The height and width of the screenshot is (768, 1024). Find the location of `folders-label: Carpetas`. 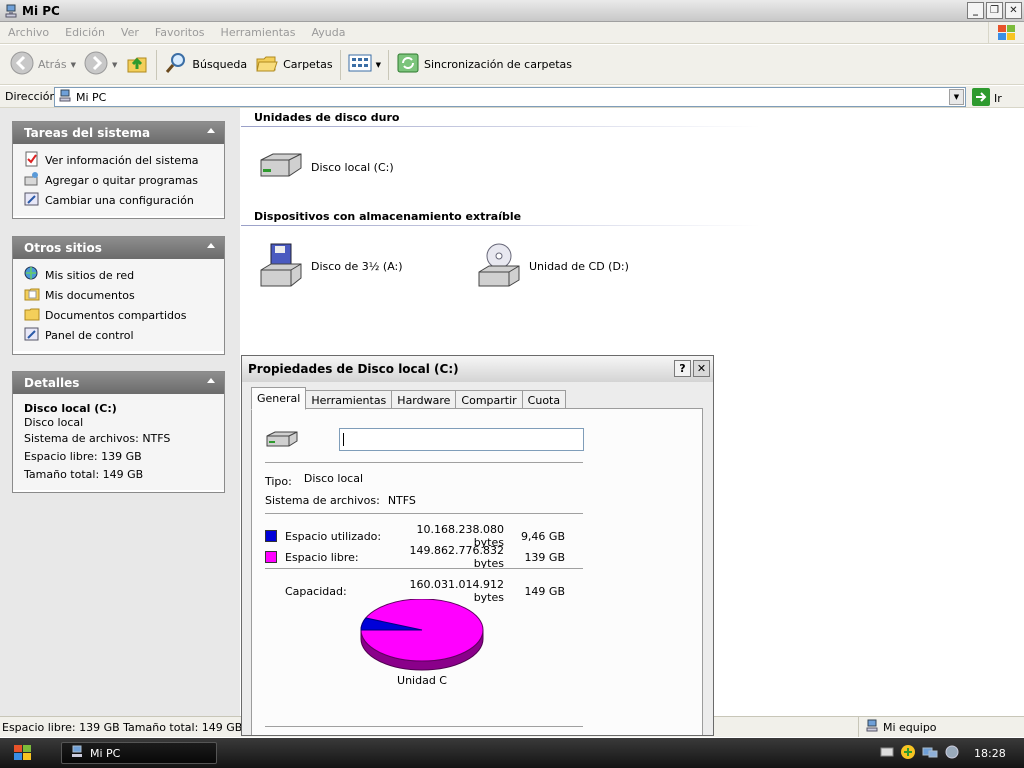

folders-label: Carpetas is located at coordinates (308, 64).